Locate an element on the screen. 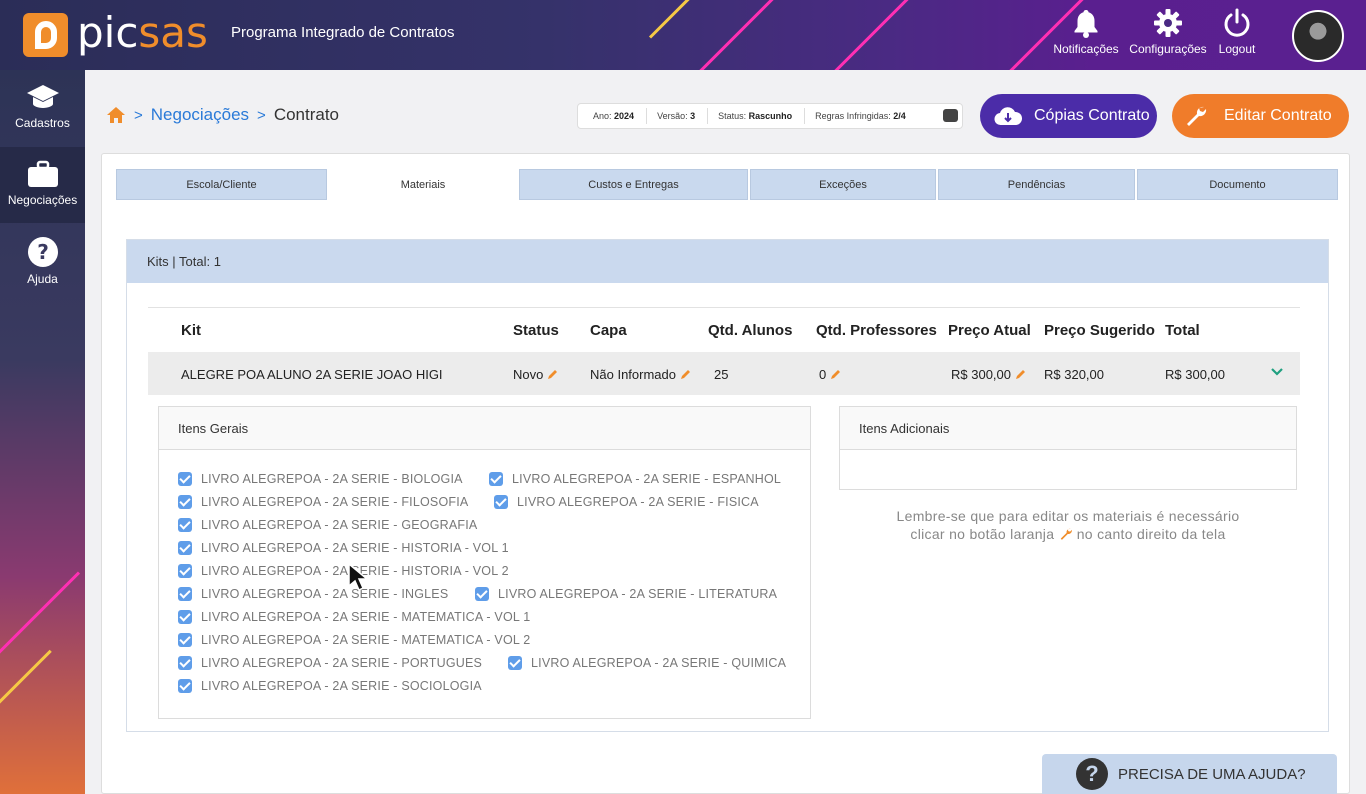 The height and width of the screenshot is (794, 1366). tab-escola-cliente: Escola/Cliente is located at coordinates (221, 184).